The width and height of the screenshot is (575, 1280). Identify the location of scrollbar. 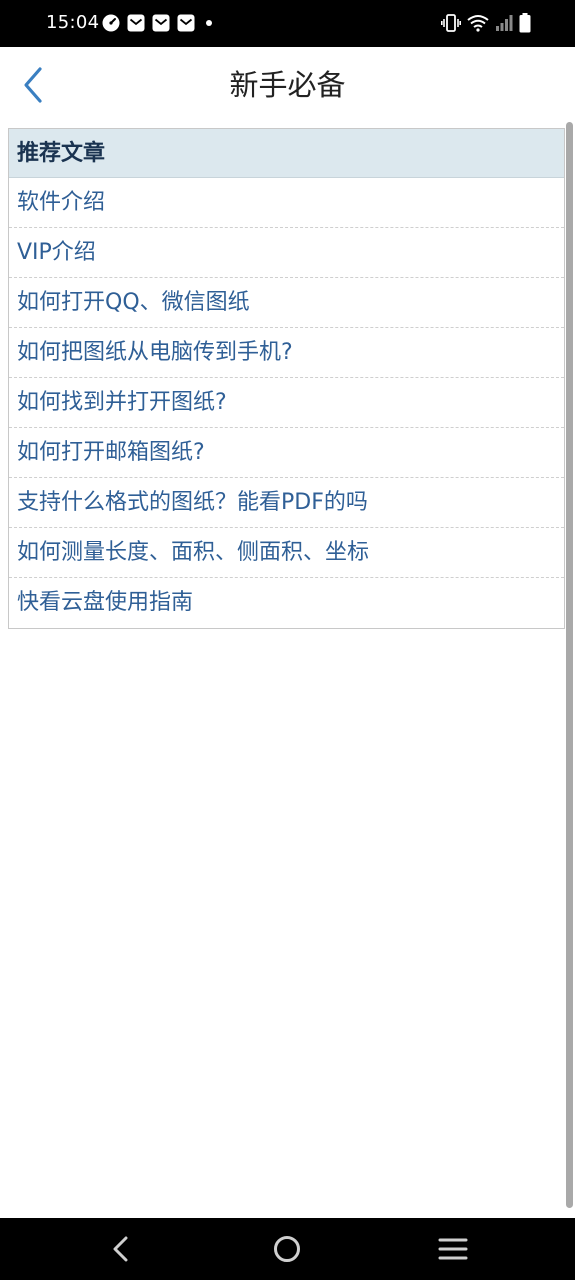
(569, 665).